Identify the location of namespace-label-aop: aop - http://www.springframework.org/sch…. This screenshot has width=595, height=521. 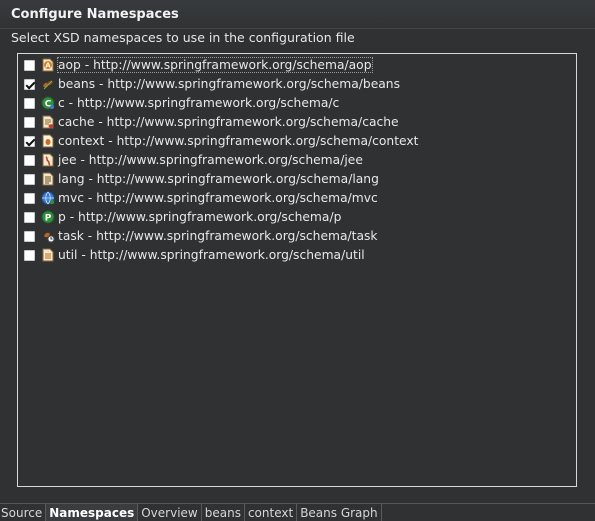
(215, 65).